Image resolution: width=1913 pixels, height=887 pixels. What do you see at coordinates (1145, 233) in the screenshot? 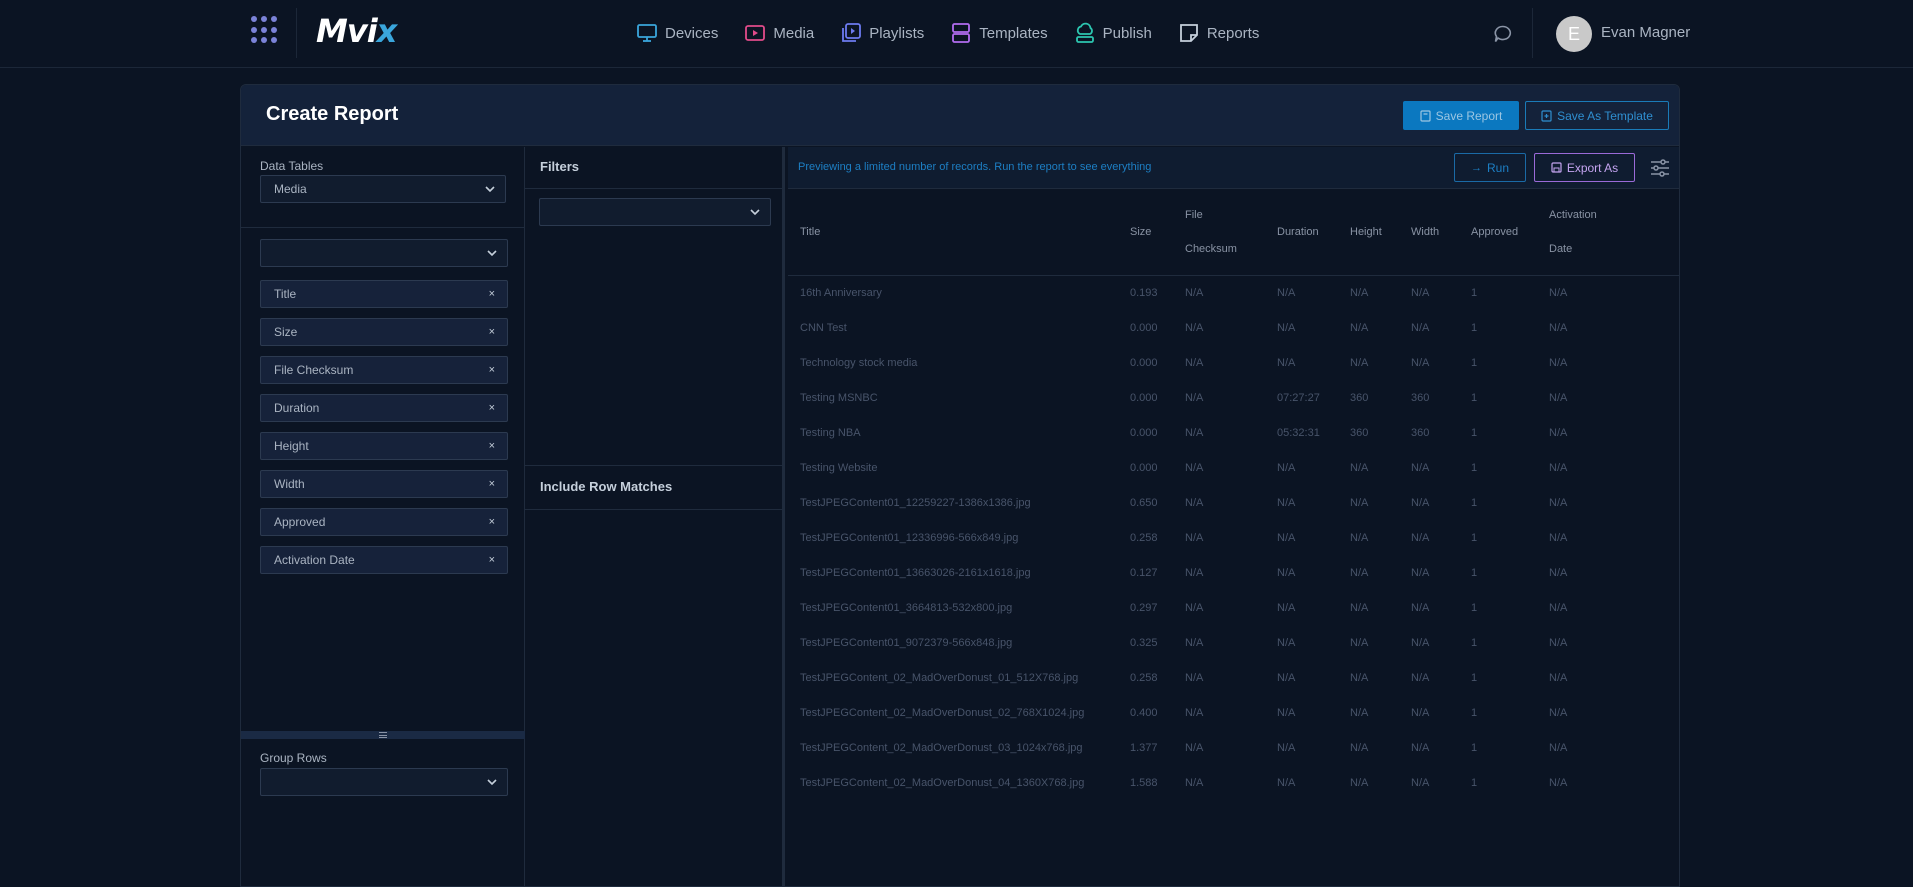
I see `header-size: Size` at bounding box center [1145, 233].